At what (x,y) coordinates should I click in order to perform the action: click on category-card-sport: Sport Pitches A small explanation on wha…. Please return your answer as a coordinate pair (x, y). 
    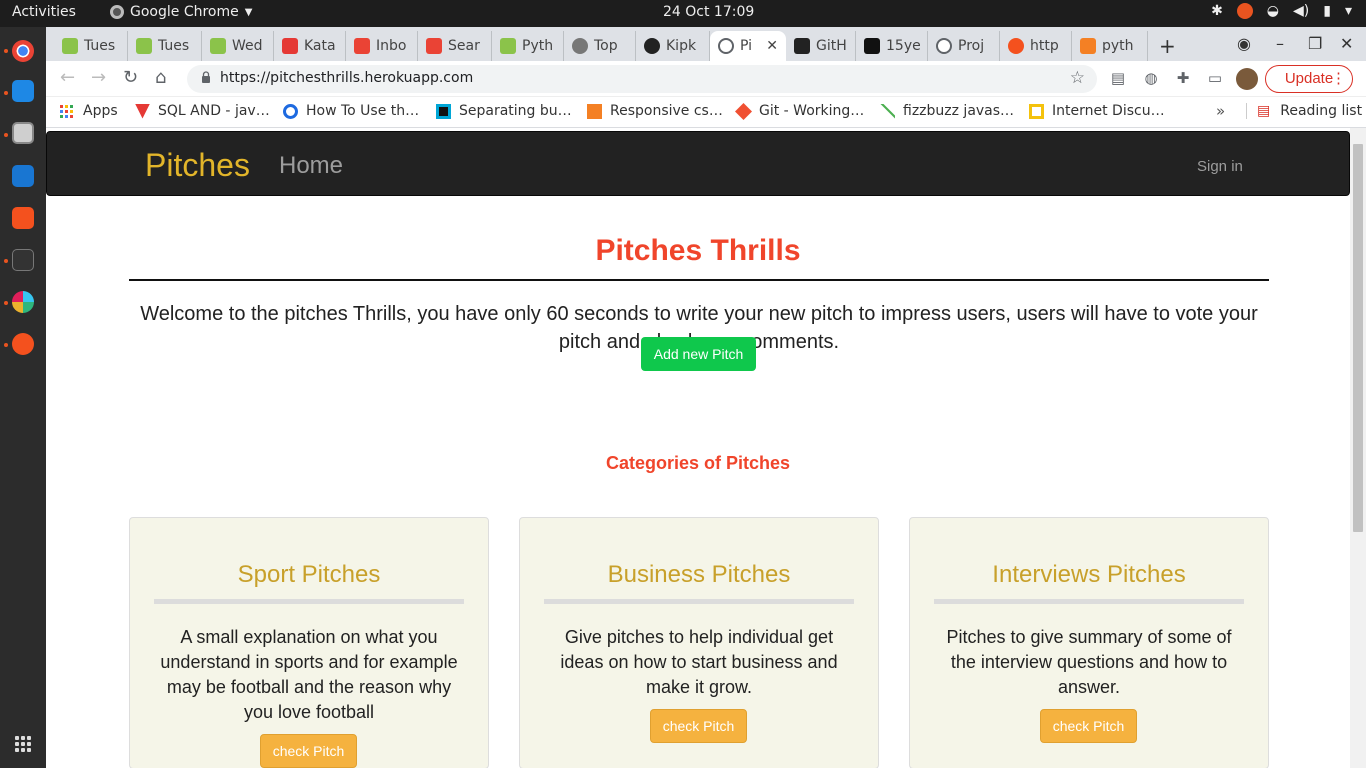
    Looking at the image, I should click on (309, 642).